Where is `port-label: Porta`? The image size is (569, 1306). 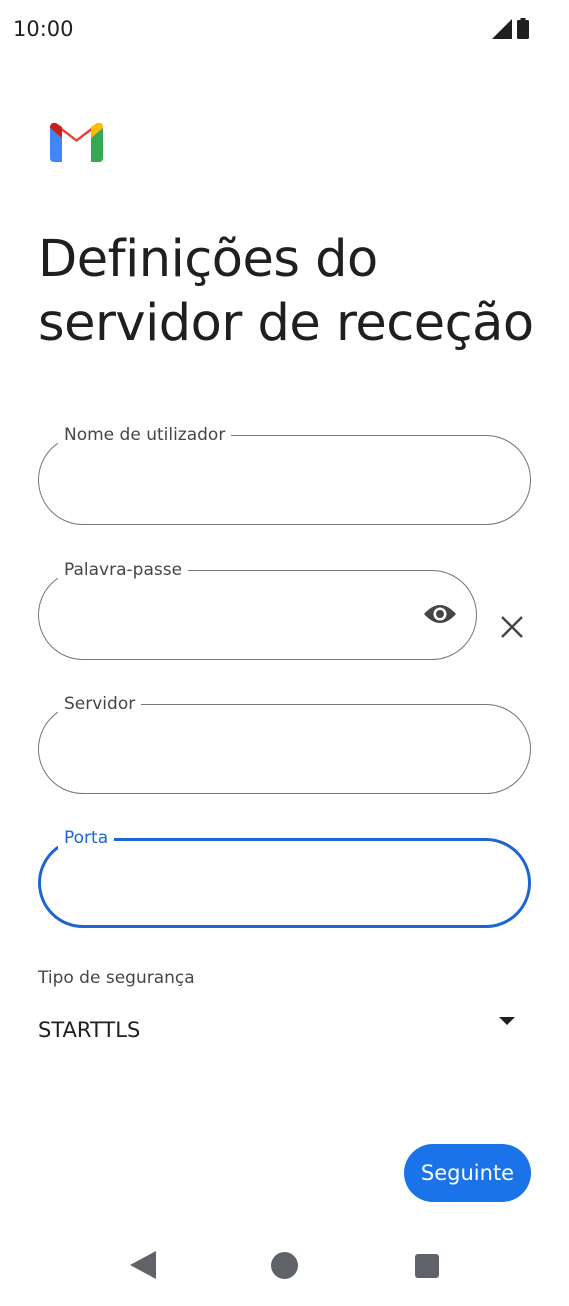 port-label: Porta is located at coordinates (86, 838).